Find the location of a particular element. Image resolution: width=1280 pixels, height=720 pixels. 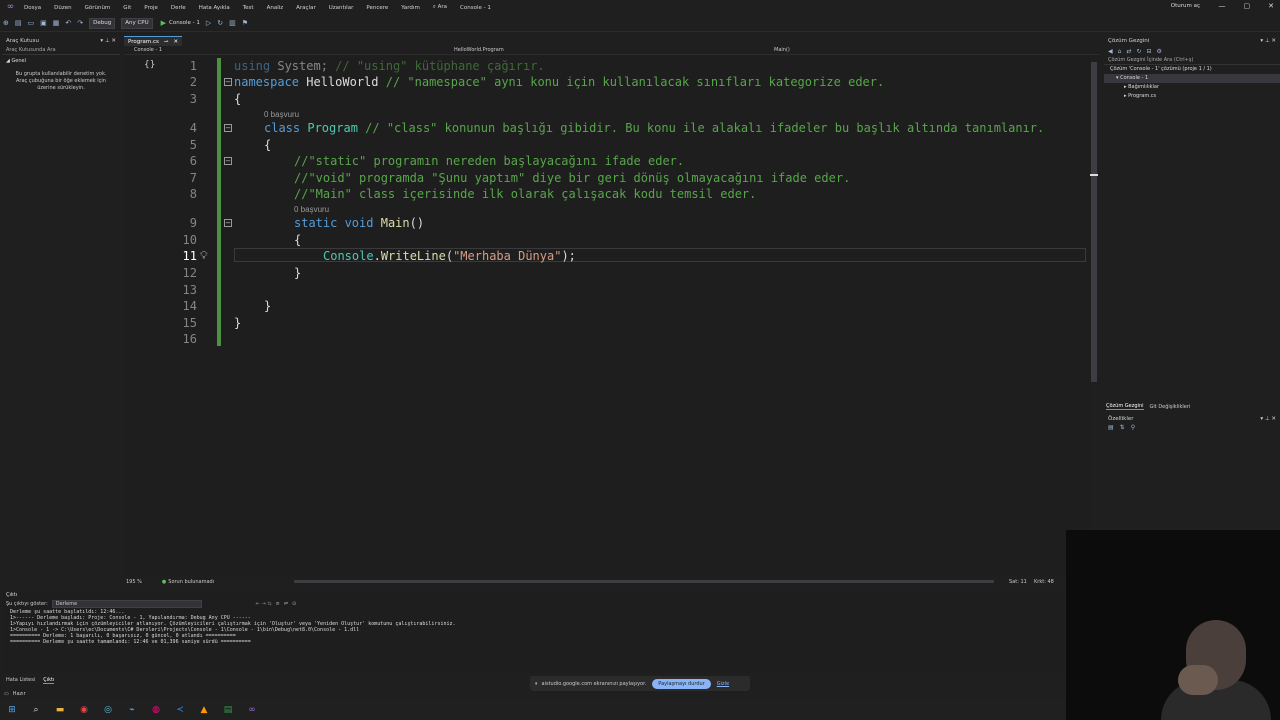

new-item-icon: ▤ is located at coordinates (18, 23).